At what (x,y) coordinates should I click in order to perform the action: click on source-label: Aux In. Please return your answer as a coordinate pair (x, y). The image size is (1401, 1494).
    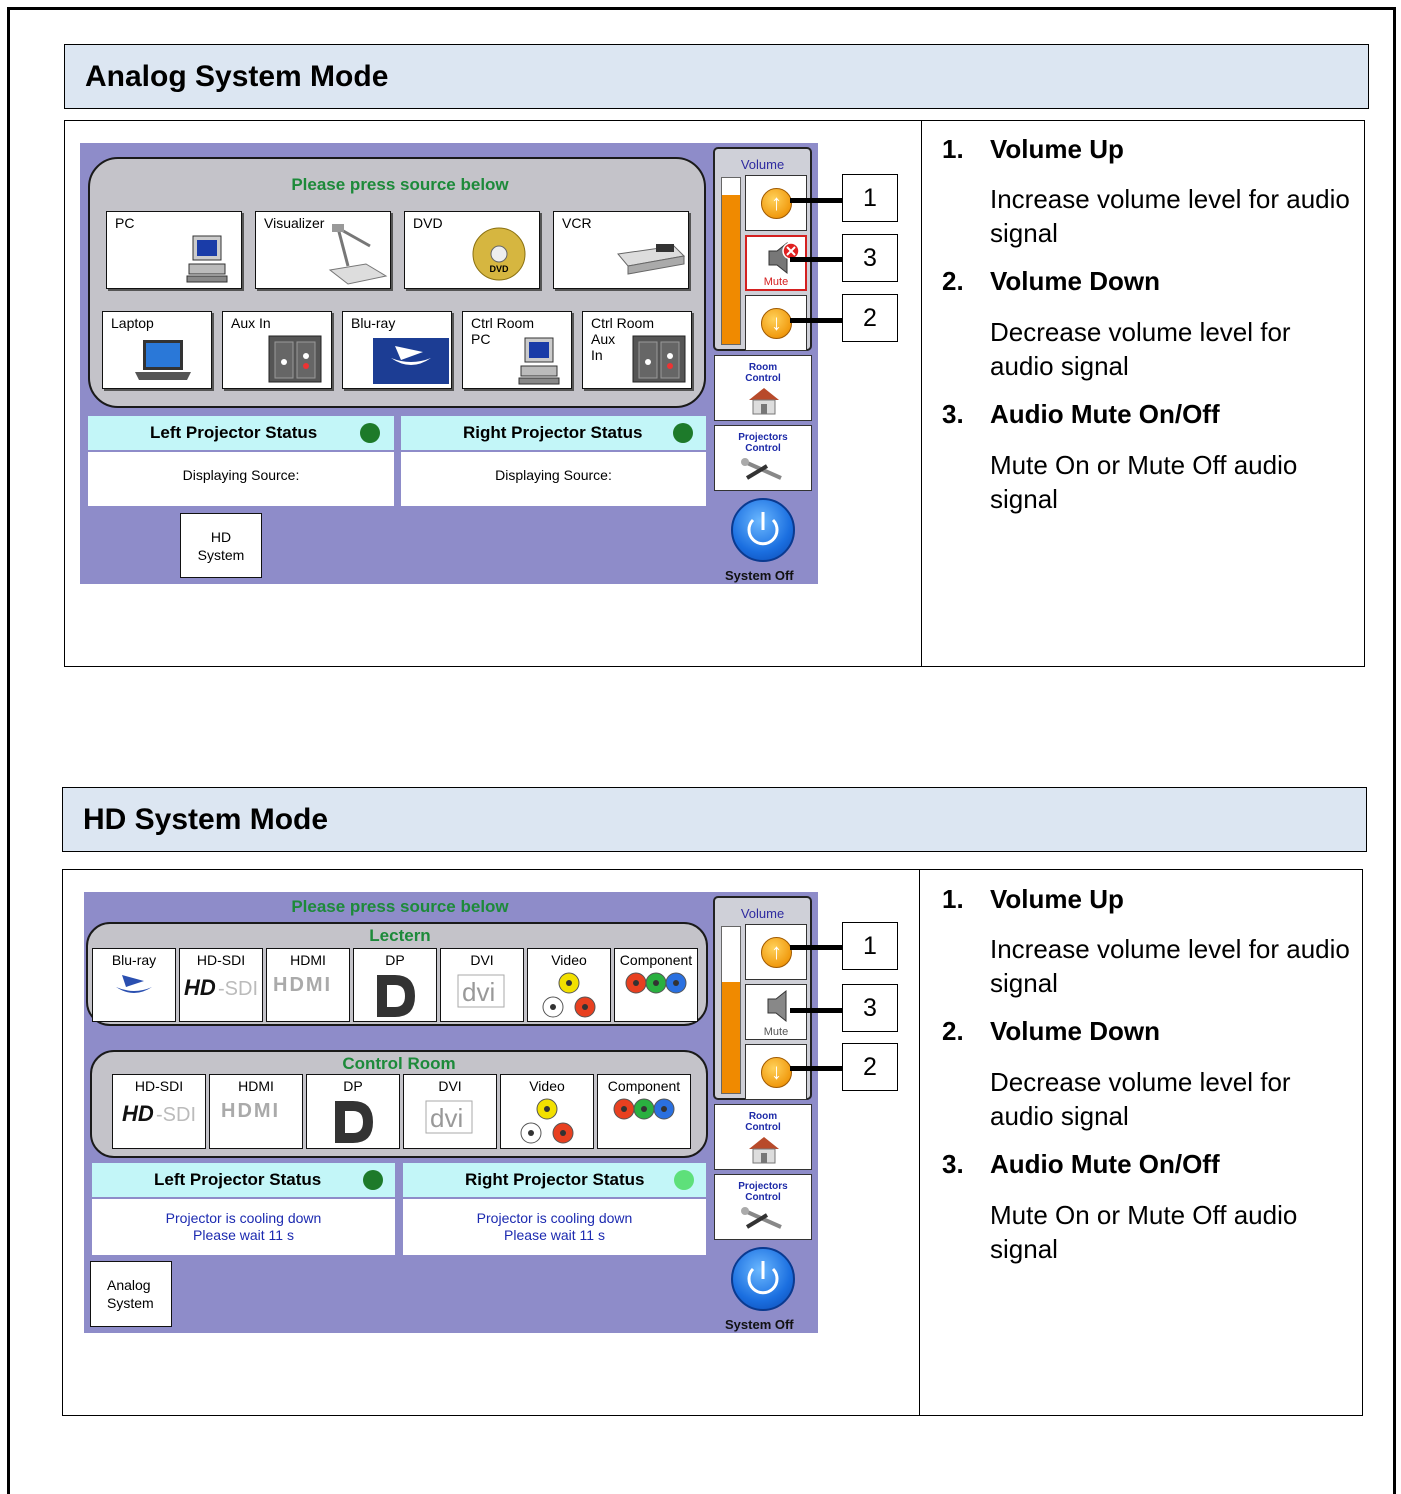
    Looking at the image, I should click on (251, 323).